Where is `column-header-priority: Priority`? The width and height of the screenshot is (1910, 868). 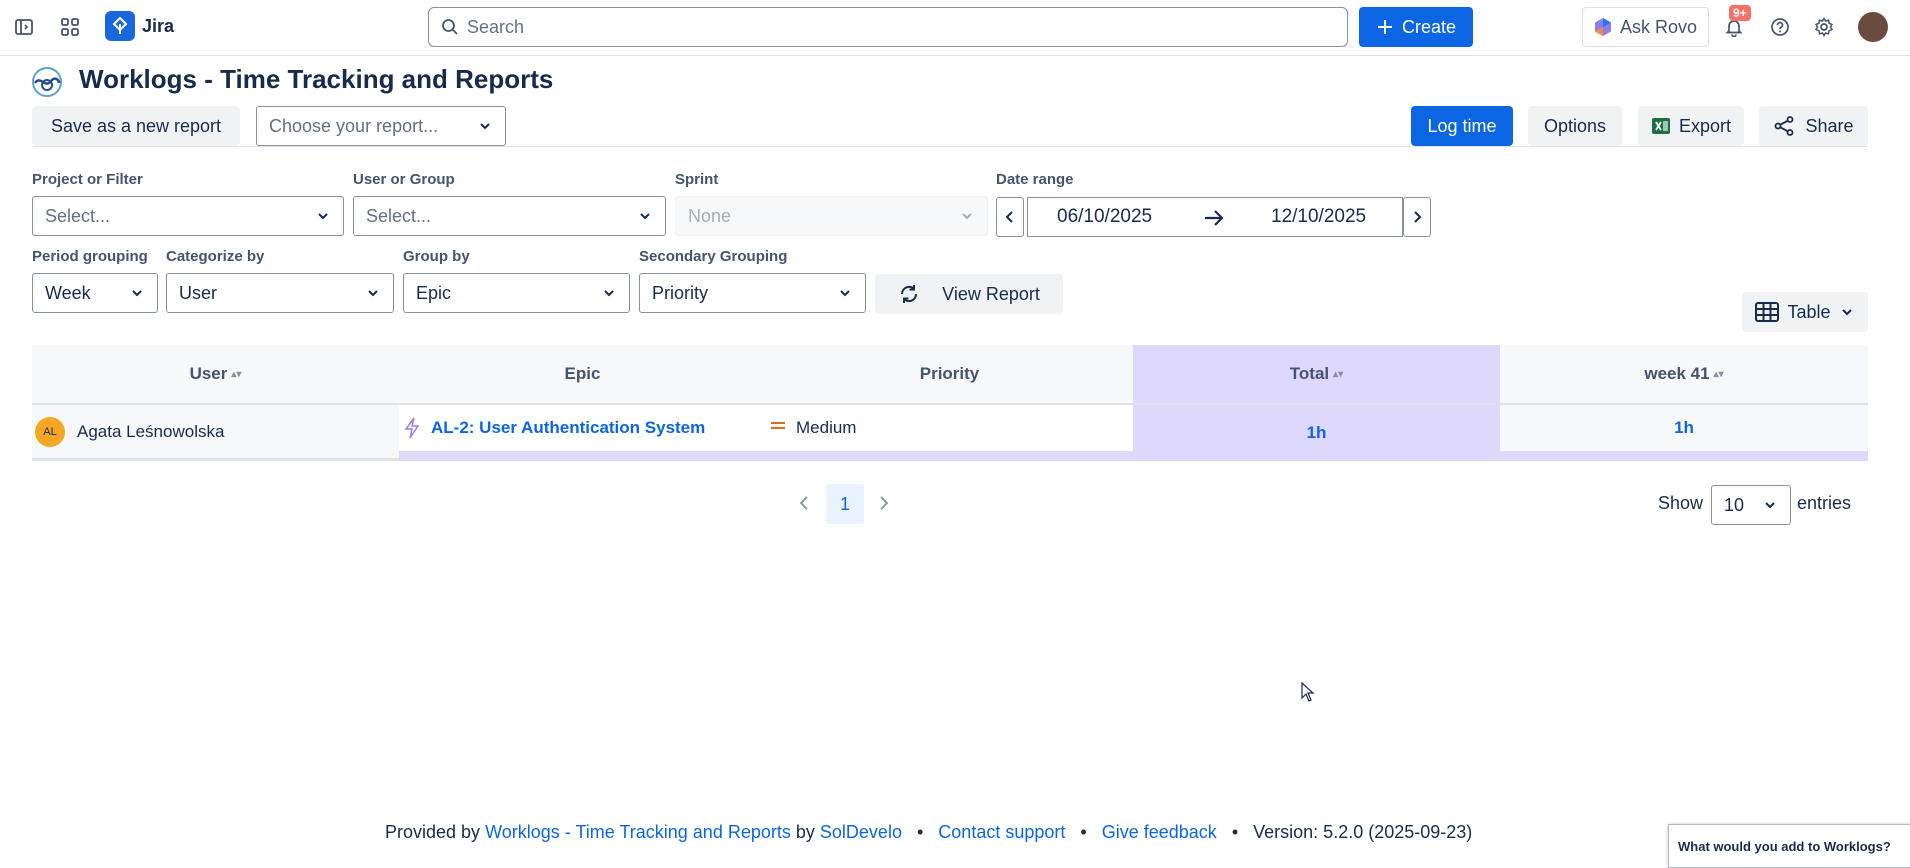 column-header-priority: Priority is located at coordinates (949, 375).